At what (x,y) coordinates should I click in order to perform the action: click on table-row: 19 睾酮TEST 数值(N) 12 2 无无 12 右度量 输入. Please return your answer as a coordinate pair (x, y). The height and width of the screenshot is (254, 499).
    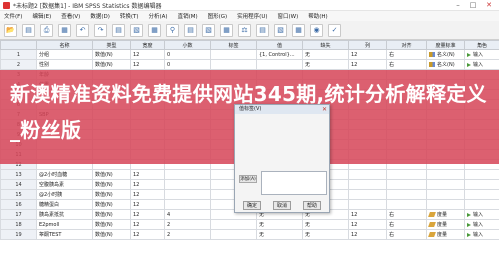
    Looking at the image, I should click on (249, 234).